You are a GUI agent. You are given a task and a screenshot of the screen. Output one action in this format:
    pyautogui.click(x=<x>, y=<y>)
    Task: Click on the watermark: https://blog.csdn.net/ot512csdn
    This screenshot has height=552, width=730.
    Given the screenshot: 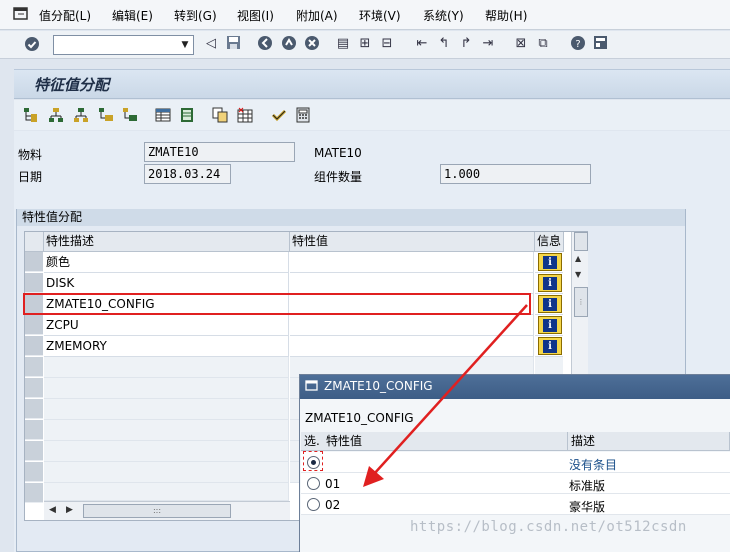 What is the action you would take?
    pyautogui.click(x=548, y=527)
    